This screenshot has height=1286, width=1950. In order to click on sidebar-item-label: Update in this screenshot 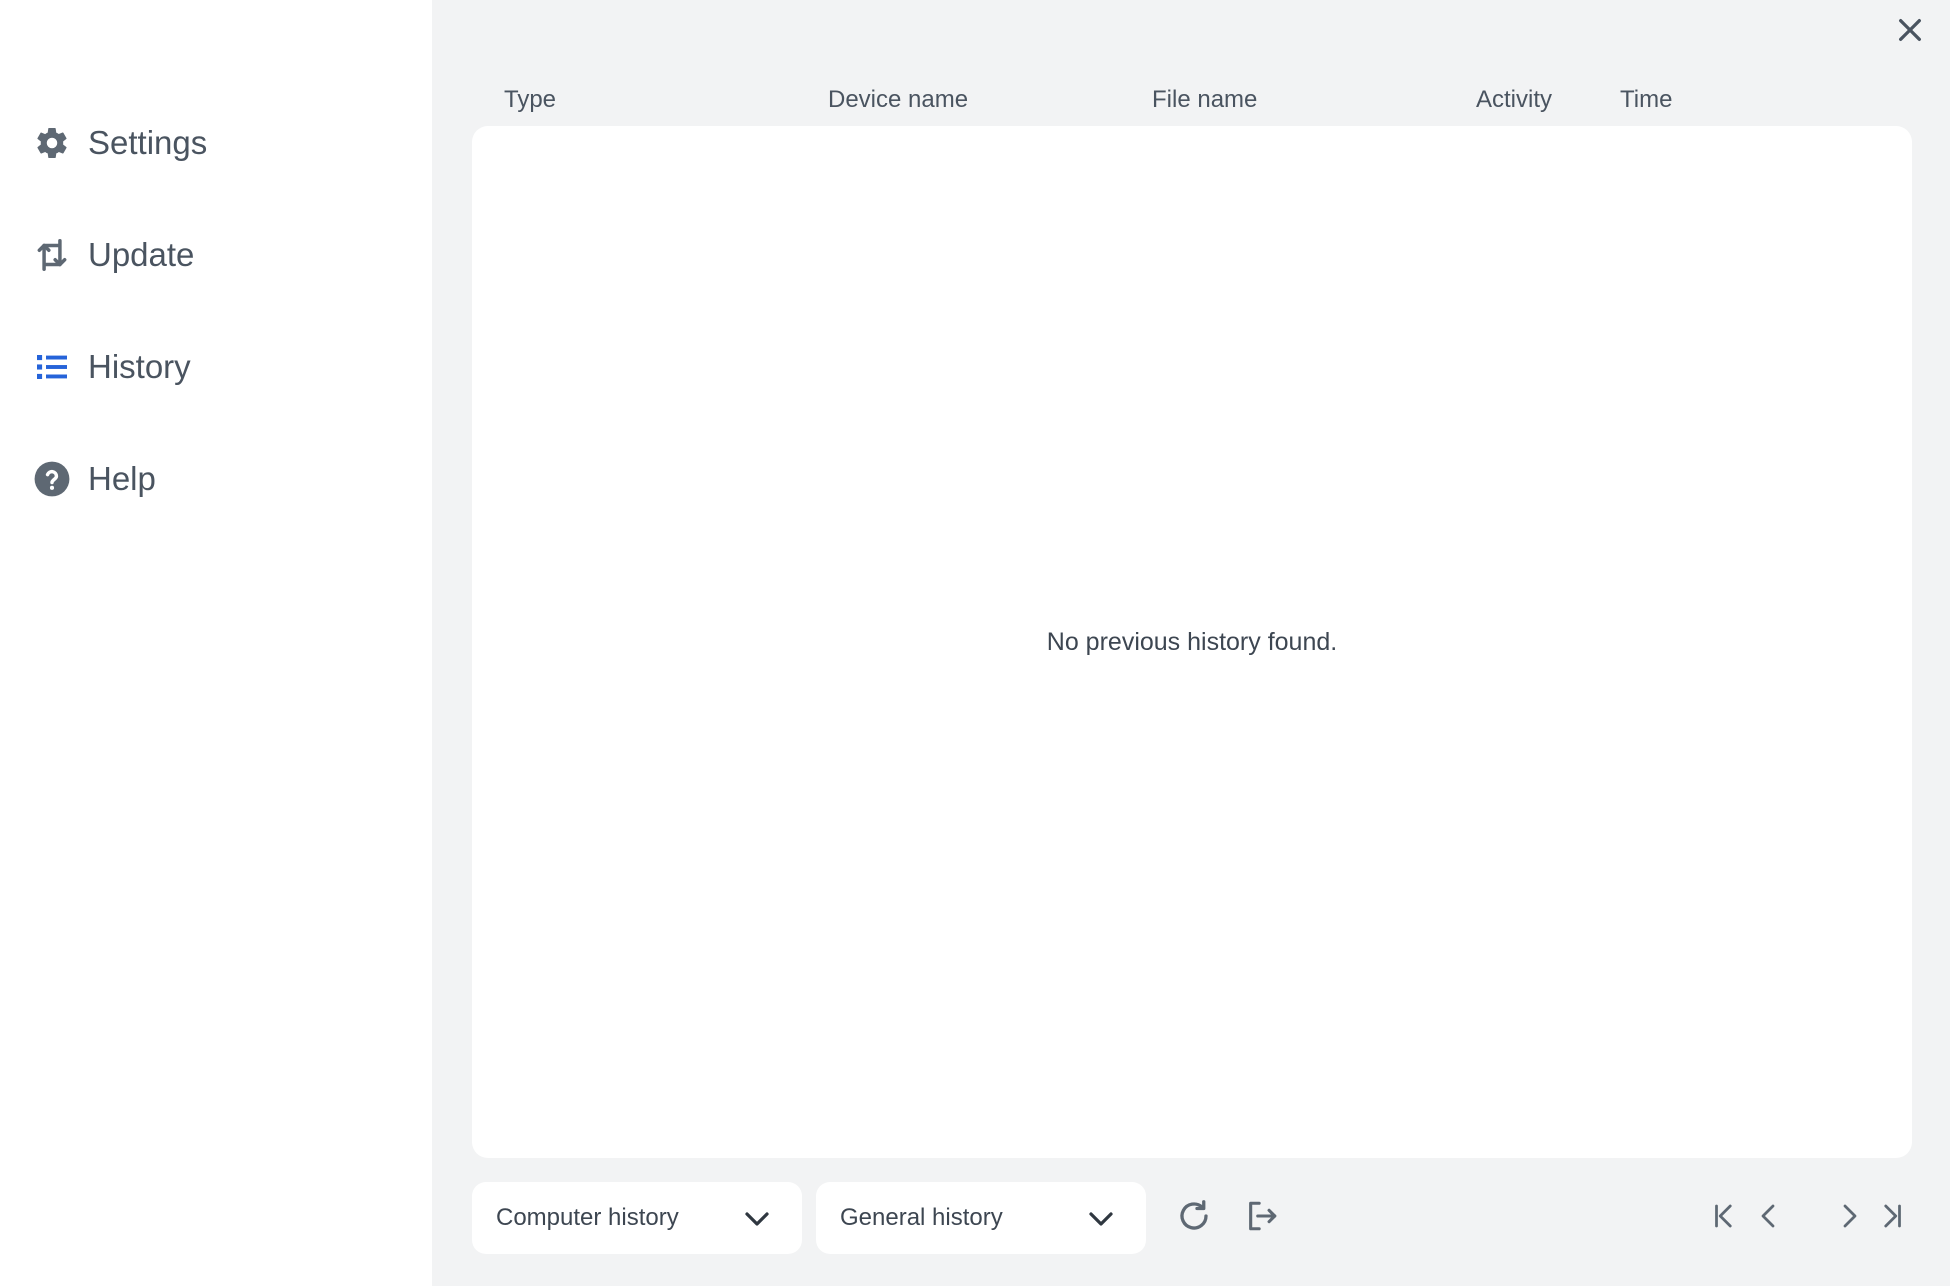, I will do `click(141, 254)`.